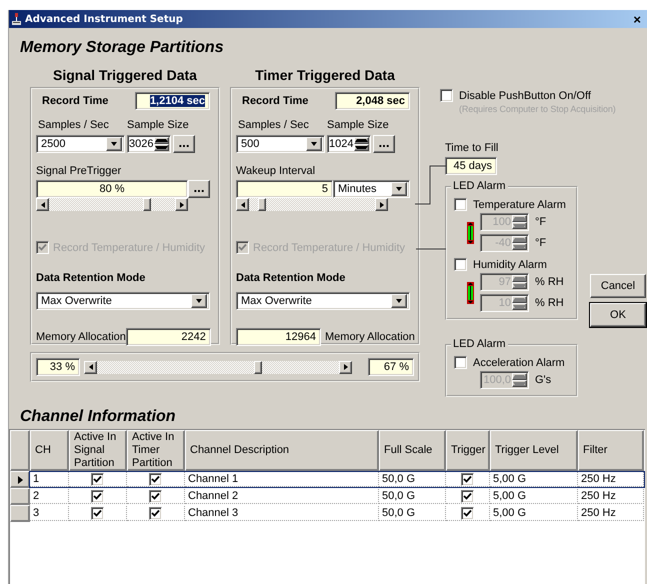  What do you see at coordinates (49, 450) in the screenshot?
I see `column-header: CH` at bounding box center [49, 450].